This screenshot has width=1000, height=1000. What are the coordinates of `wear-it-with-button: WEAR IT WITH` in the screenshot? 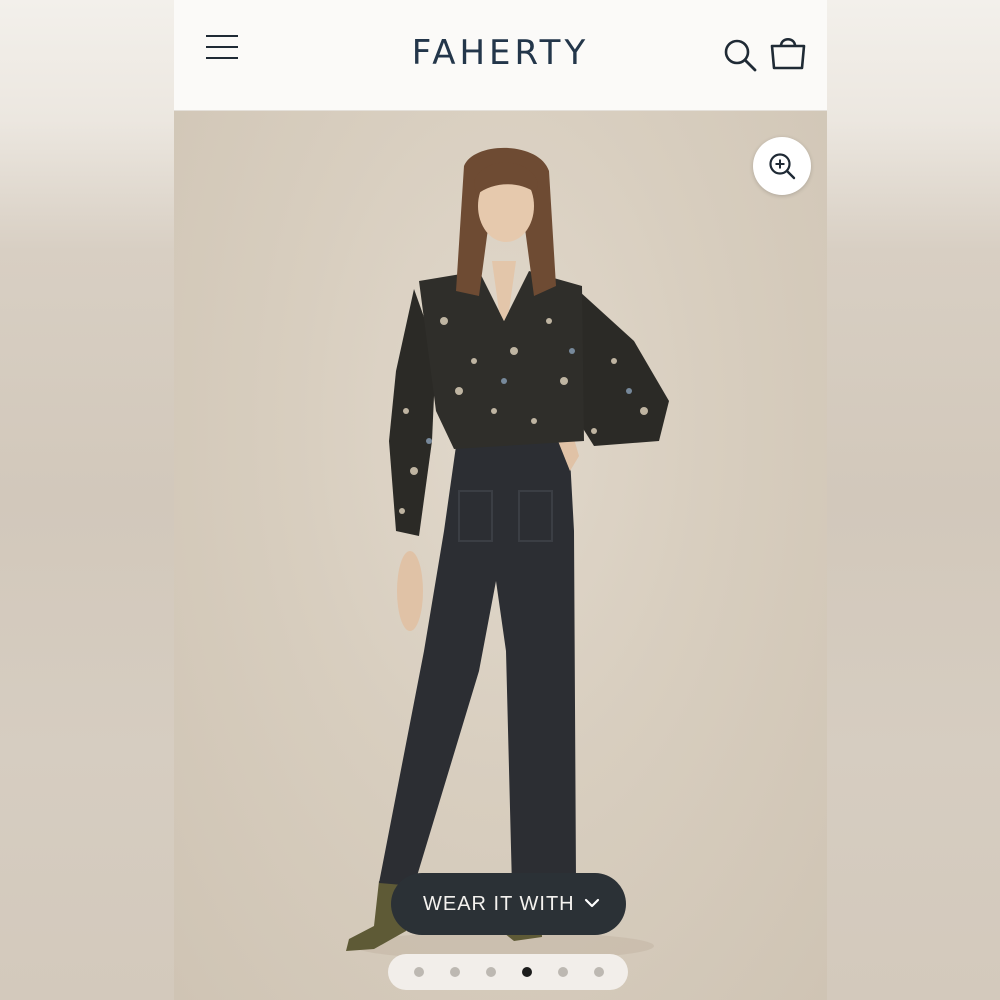 It's located at (508, 904).